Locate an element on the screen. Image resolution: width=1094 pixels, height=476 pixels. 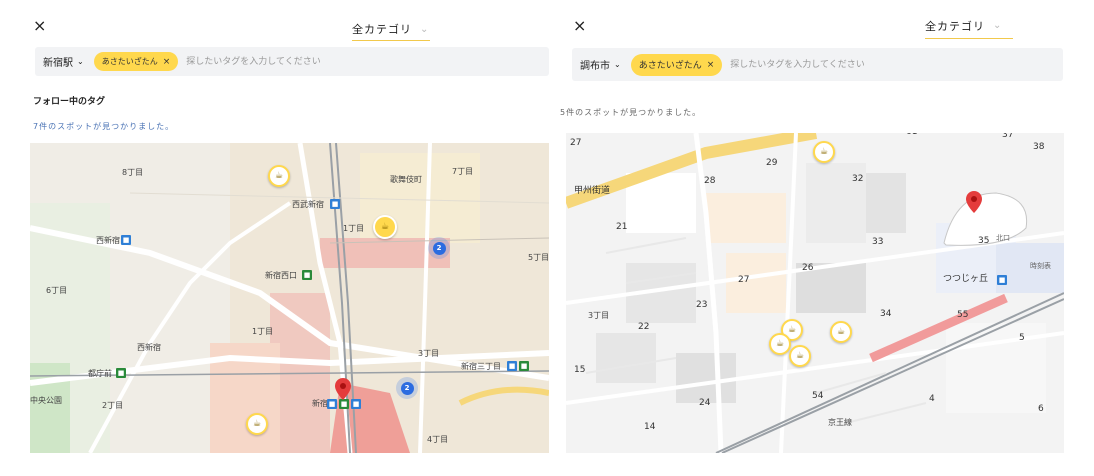
tag-search-bar: 新宿駅 ⌄ あさたいざたん × is located at coordinates (292, 61).